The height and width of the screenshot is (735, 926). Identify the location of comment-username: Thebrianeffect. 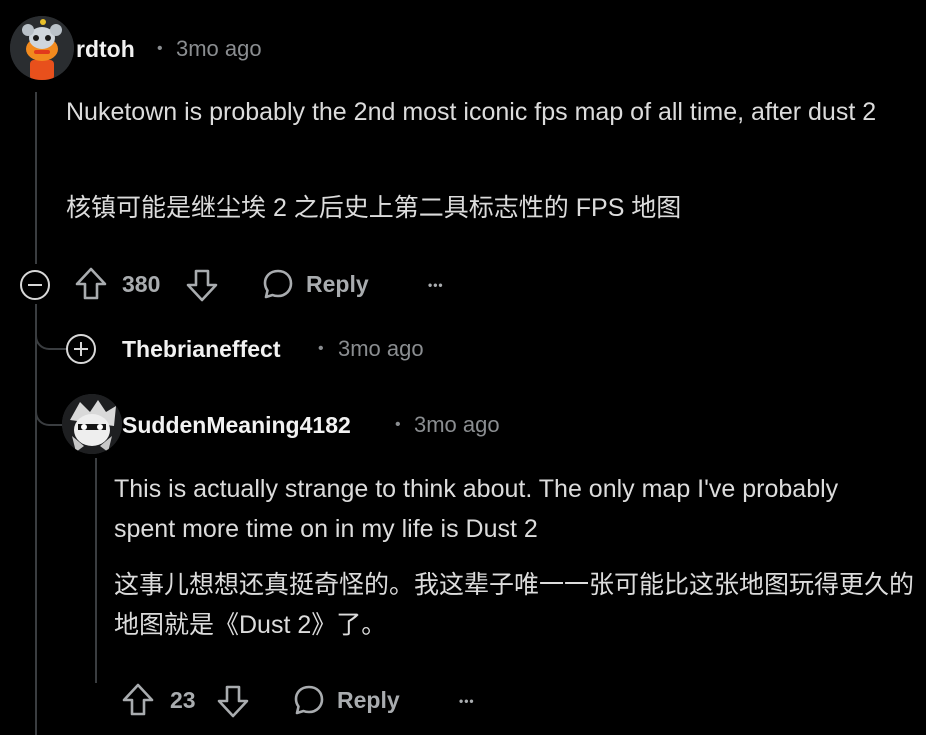
(201, 349).